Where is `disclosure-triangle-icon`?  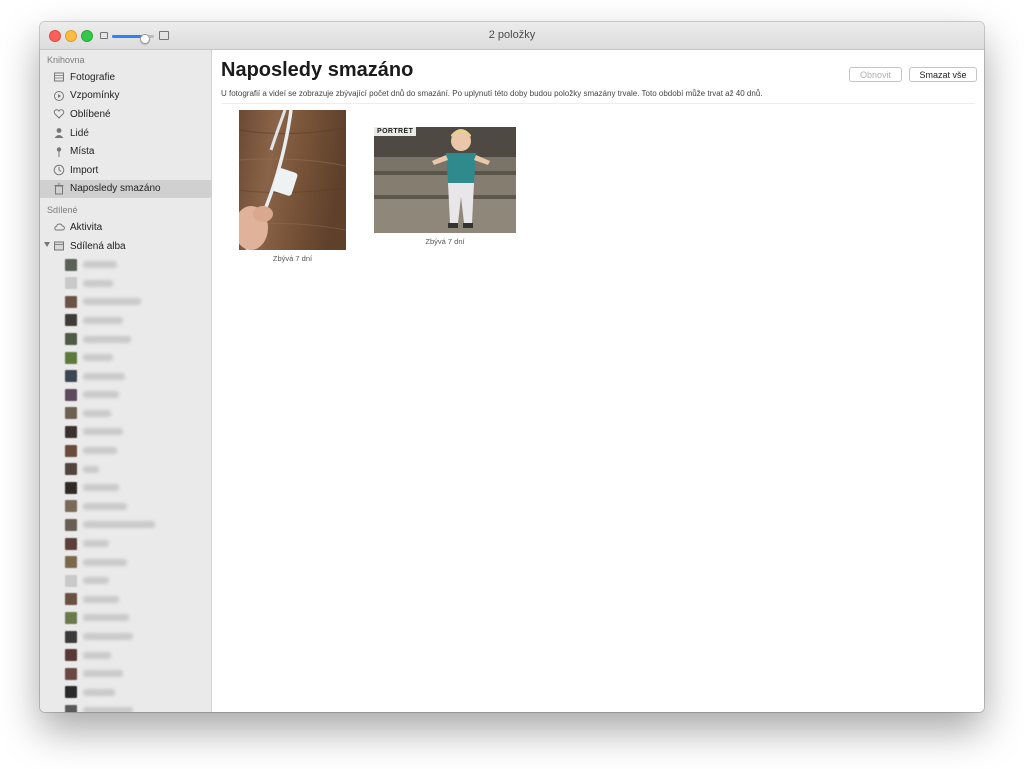 disclosure-triangle-icon is located at coordinates (47, 244).